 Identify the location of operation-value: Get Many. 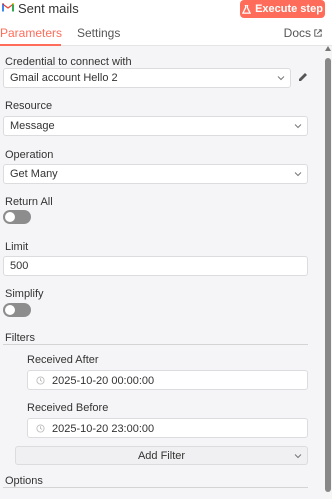
(34, 174).